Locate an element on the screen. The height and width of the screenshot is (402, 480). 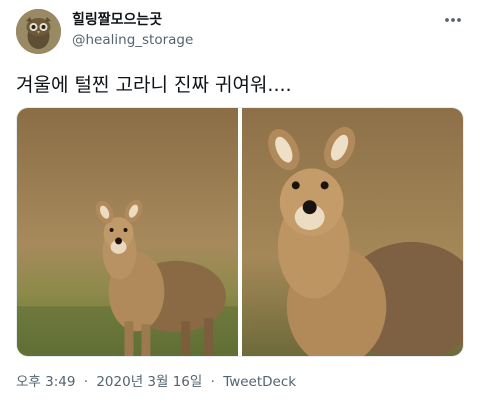
tweet-metadata: 오후 3:49 · 2020년 3월 16일 · TweetDeck is located at coordinates (156, 382).